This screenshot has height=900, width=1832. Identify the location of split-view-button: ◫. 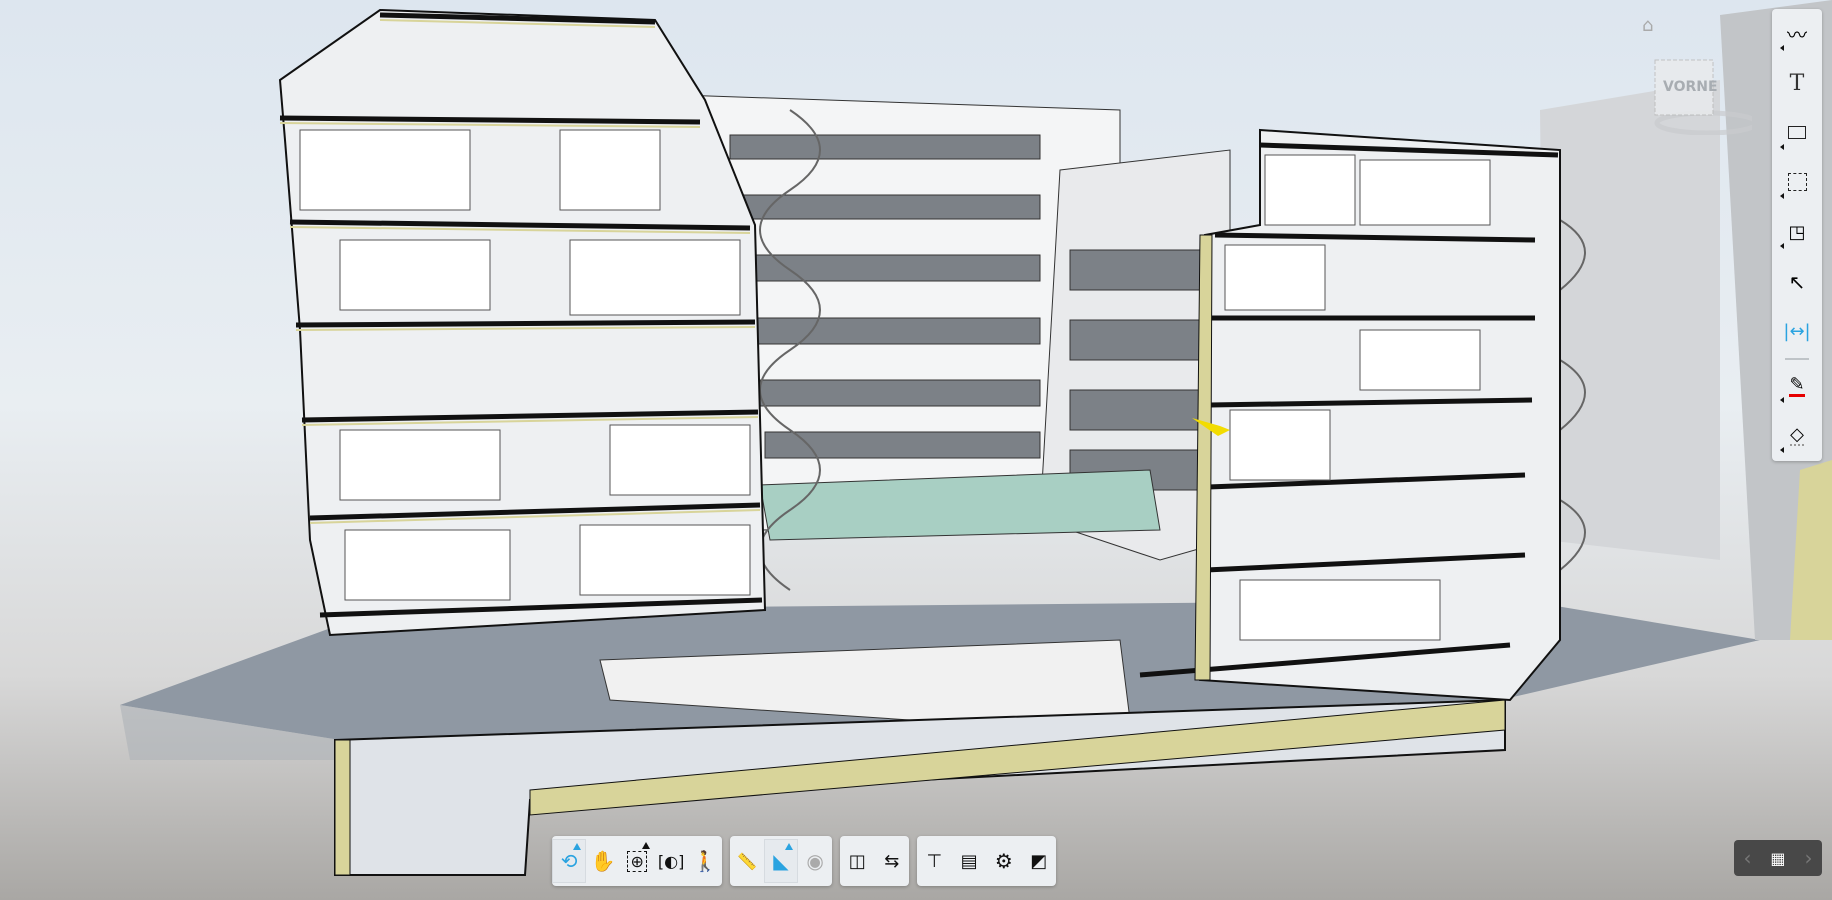
(857, 861).